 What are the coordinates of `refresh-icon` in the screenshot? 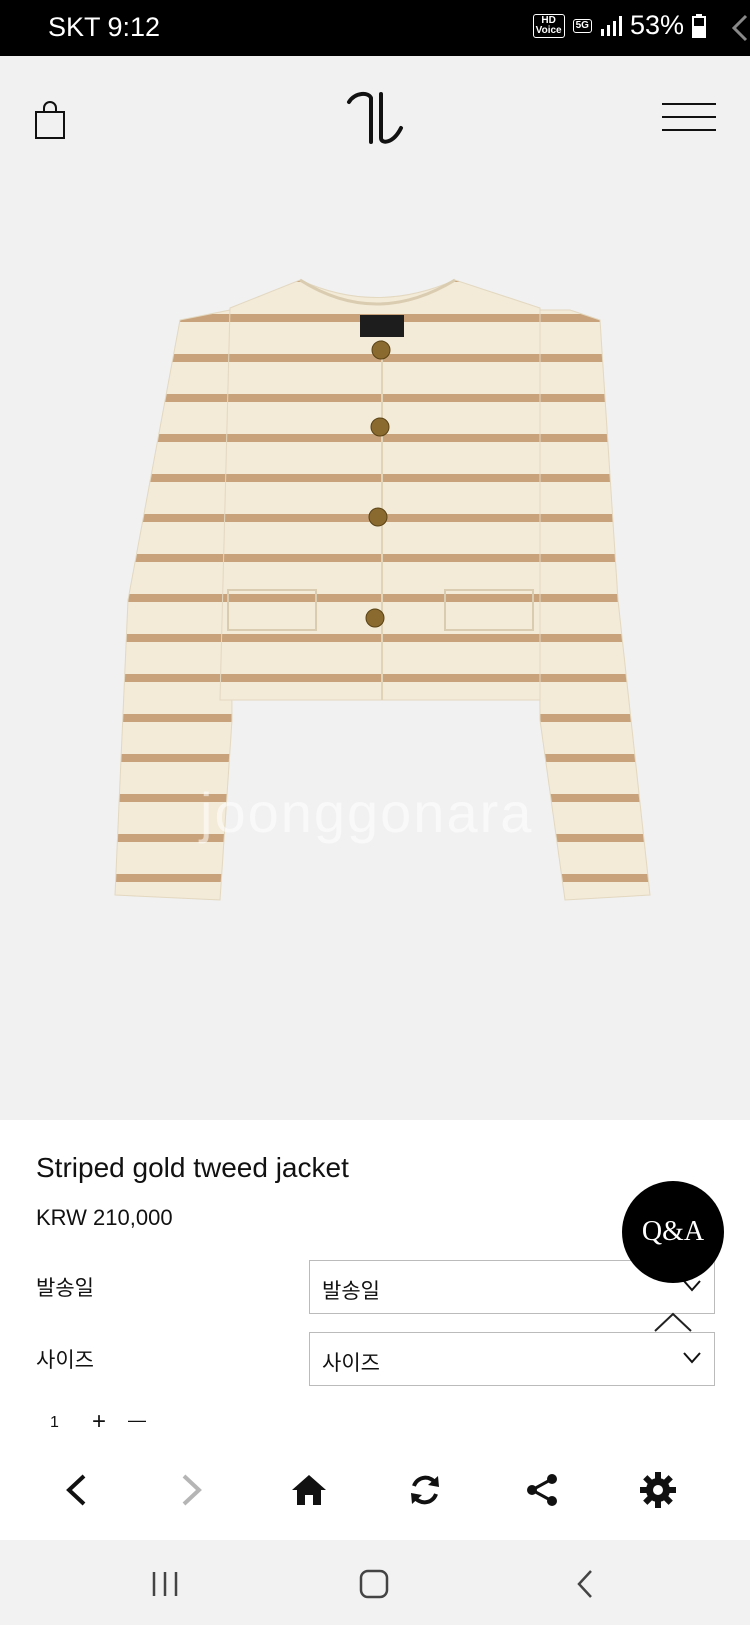 It's located at (425, 1490).